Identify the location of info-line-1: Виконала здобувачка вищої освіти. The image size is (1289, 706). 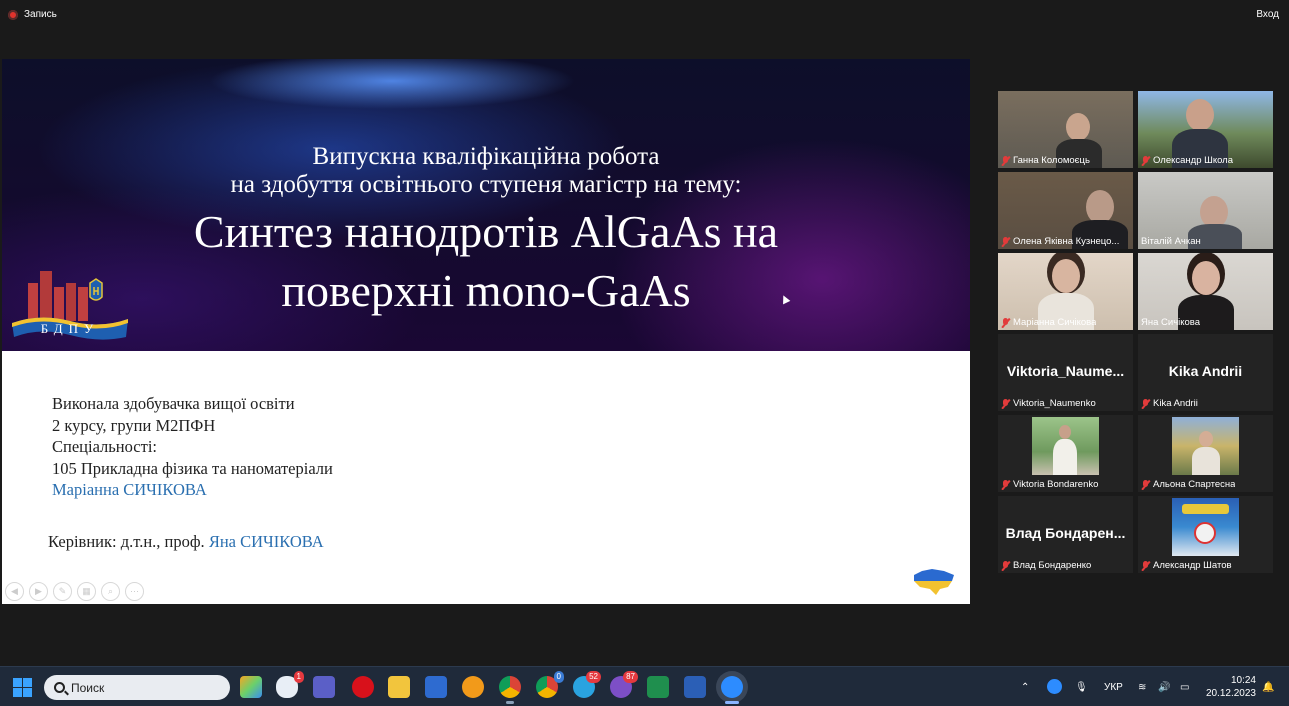
(173, 403).